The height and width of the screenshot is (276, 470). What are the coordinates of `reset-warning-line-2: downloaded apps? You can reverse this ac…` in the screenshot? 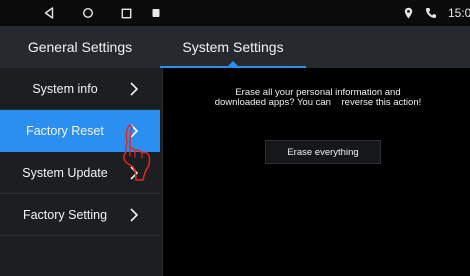 It's located at (318, 102).